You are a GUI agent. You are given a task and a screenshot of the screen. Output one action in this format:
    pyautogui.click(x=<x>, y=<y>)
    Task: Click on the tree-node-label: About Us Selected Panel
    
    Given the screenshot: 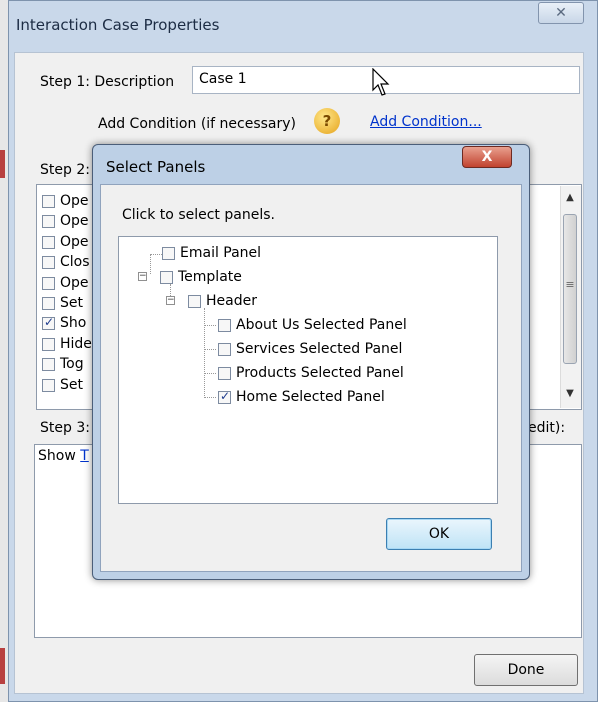 What is the action you would take?
    pyautogui.click(x=321, y=325)
    